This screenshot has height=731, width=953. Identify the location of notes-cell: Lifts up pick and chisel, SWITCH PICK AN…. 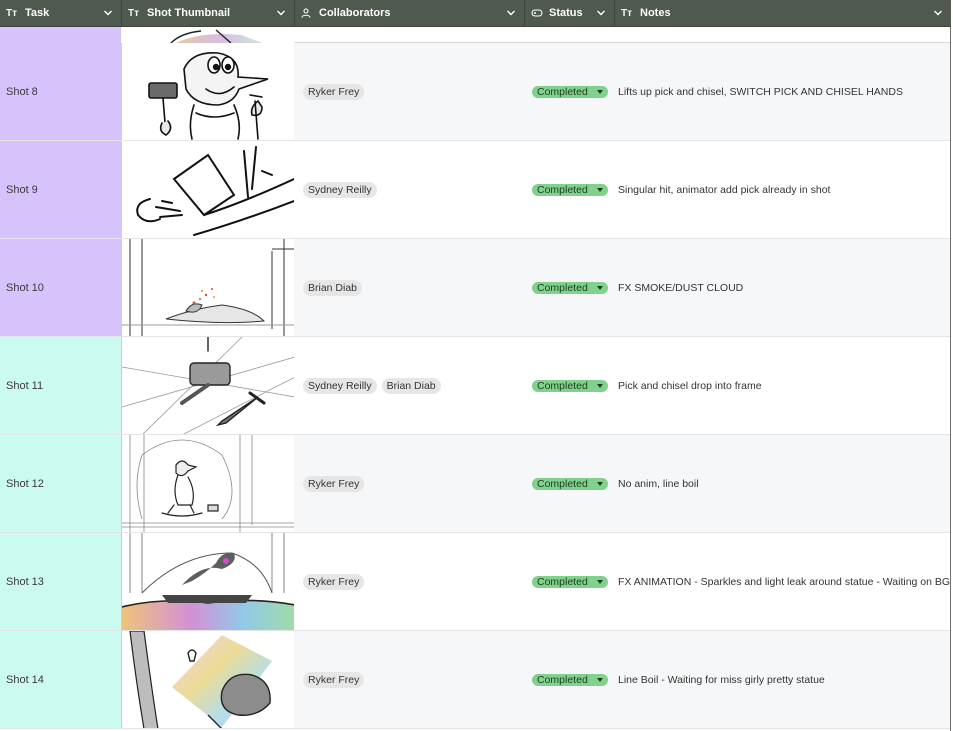
(782, 91).